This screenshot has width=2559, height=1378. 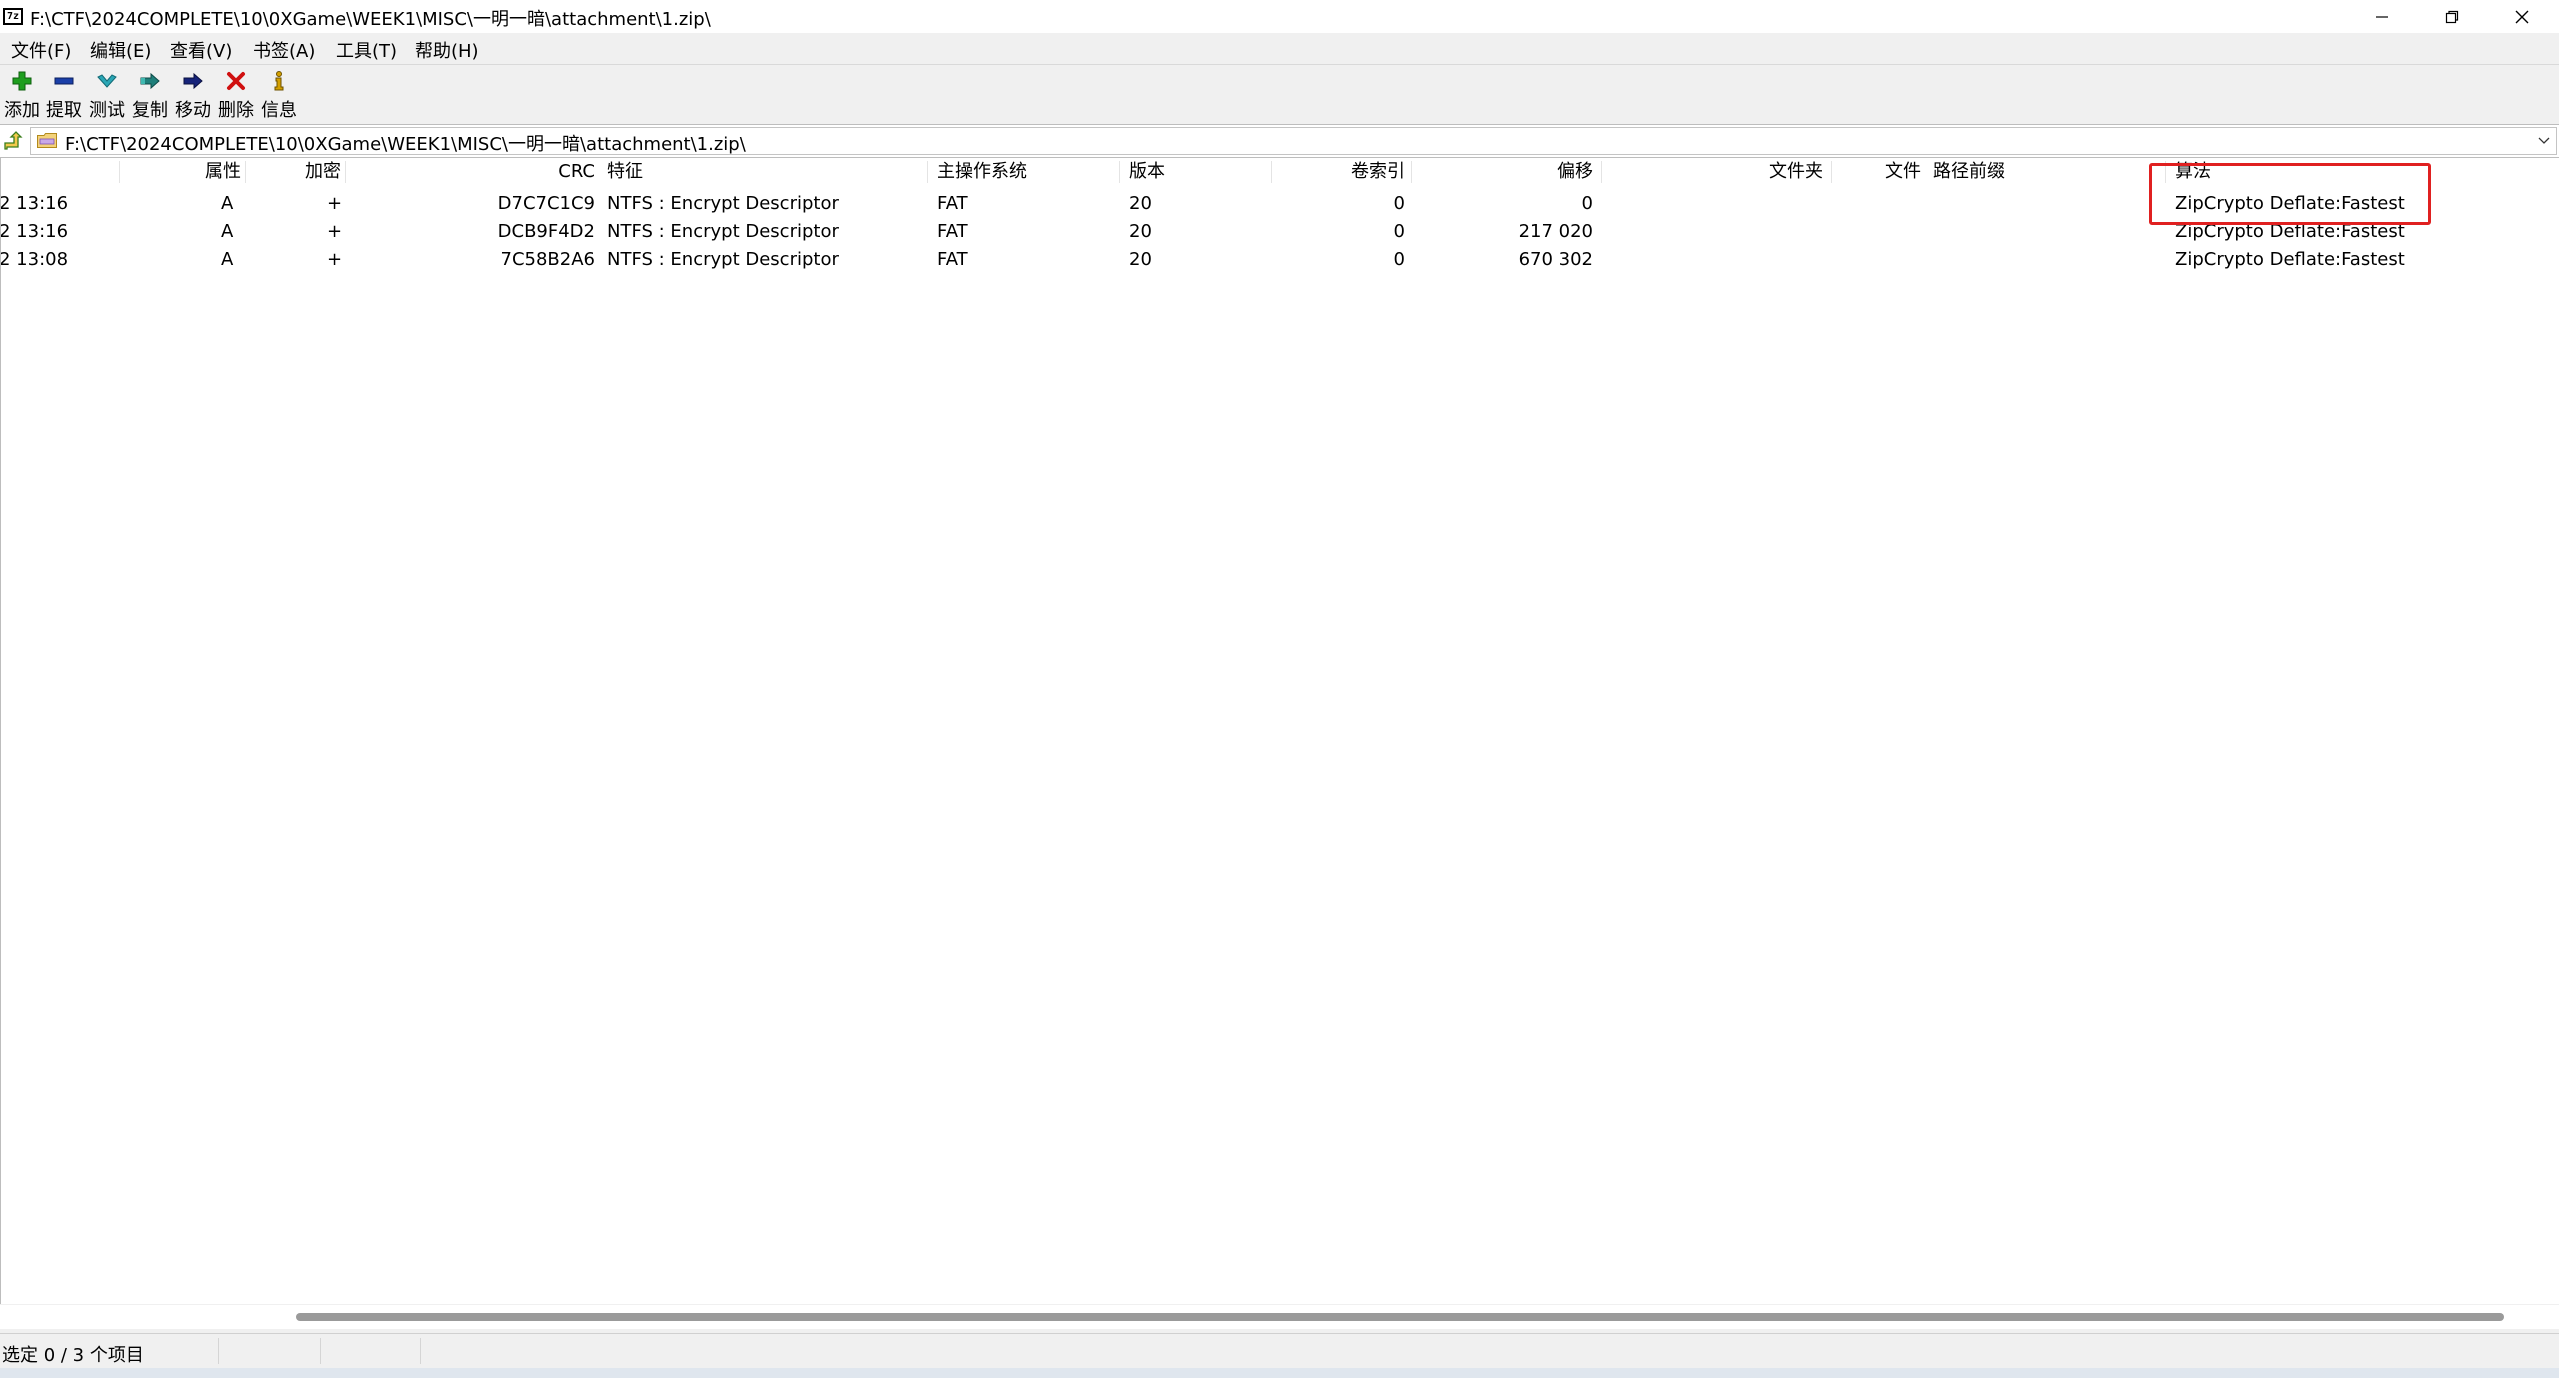 What do you see at coordinates (236, 94) in the screenshot?
I see `delete-button: 删除` at bounding box center [236, 94].